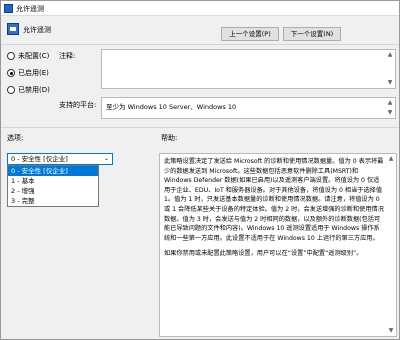  I want to click on platform-value: 至少为 Windows 10 Server、Windows 10, so click(171, 107).